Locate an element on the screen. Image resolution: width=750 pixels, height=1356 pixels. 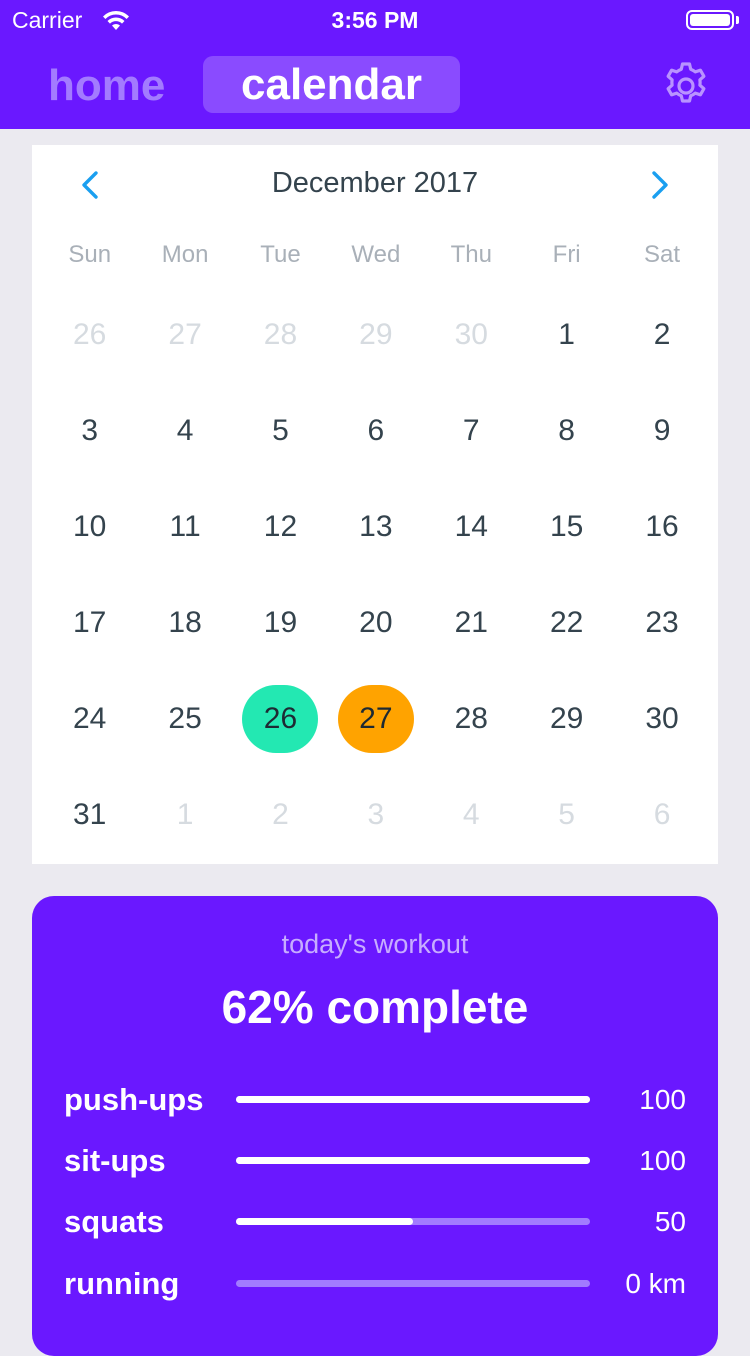
day-number: 14 is located at coordinates (471, 526).